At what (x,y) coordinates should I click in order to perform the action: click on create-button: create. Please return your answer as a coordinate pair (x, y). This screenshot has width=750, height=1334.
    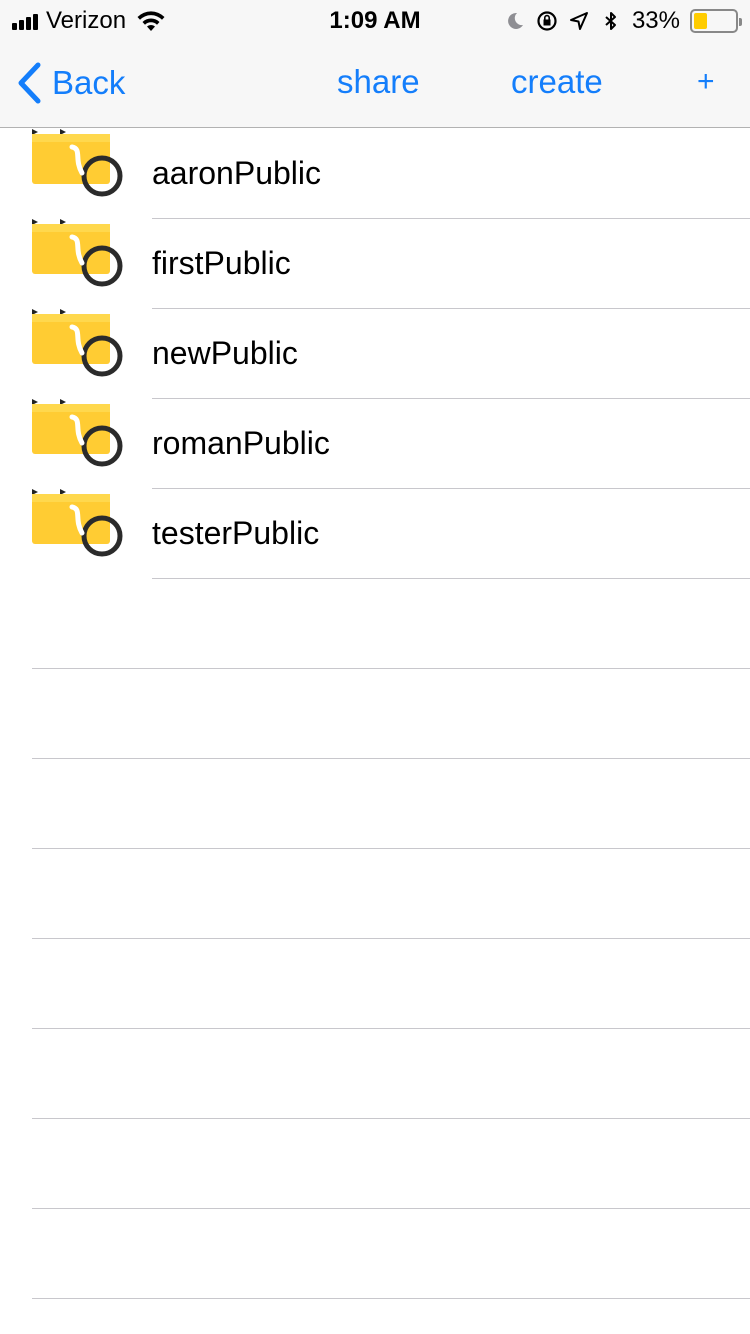
    Looking at the image, I should click on (557, 82).